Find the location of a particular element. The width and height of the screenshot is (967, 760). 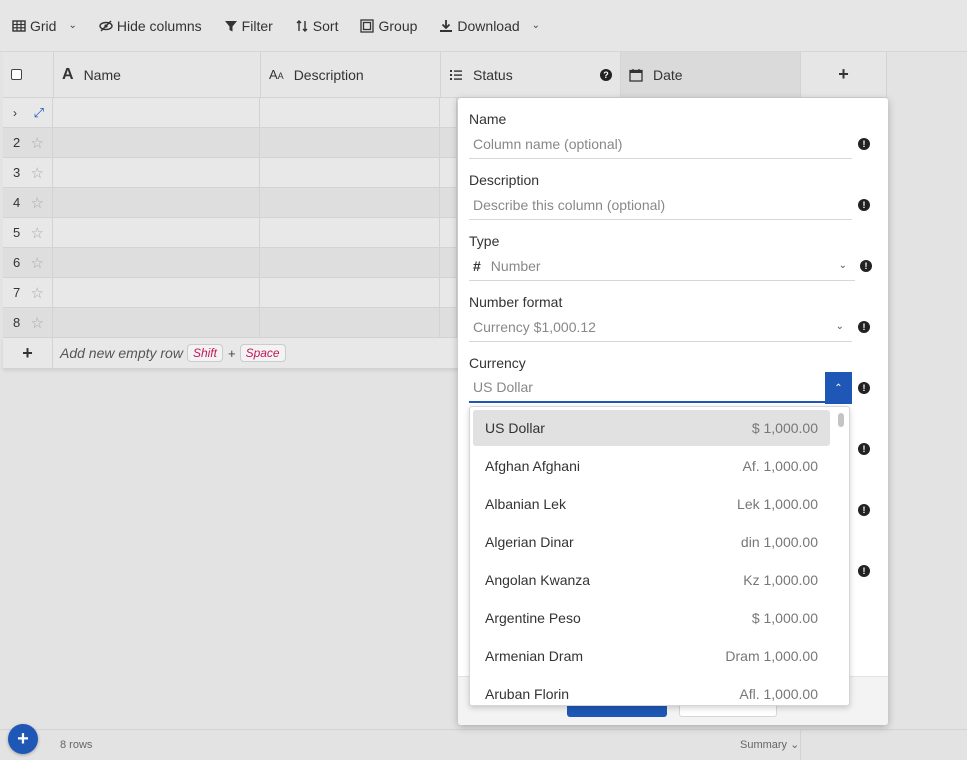

group-icon is located at coordinates (367, 25).